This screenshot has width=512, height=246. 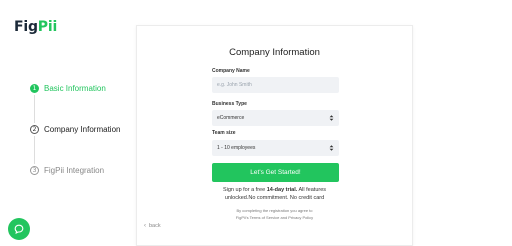 What do you see at coordinates (275, 118) in the screenshot?
I see `business-type-select: eCommerce` at bounding box center [275, 118].